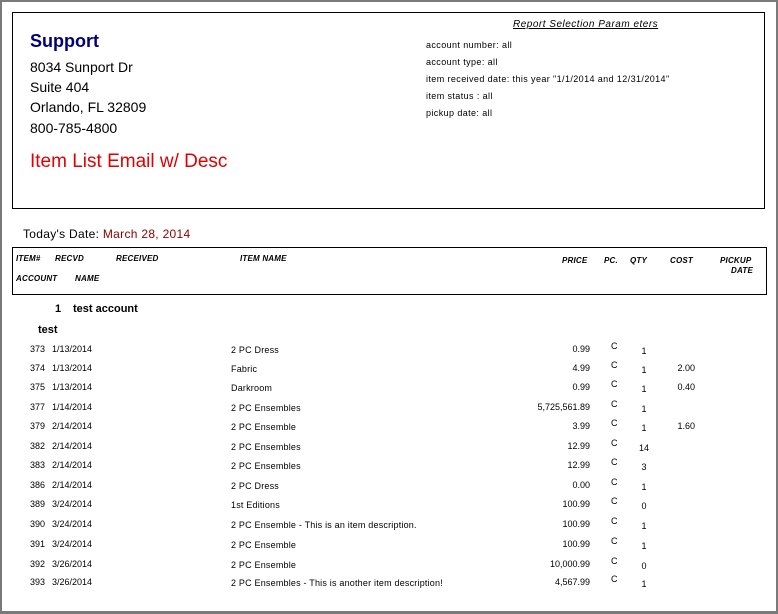  I want to click on cell-item-number: 382, so click(37, 446).